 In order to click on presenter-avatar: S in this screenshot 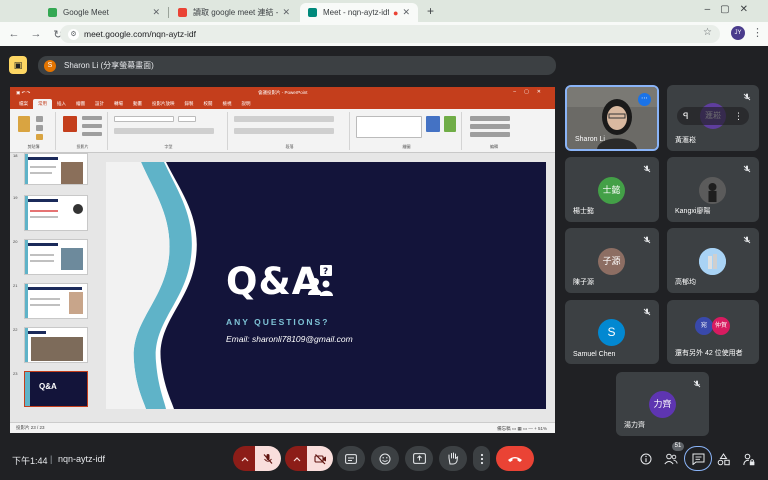, I will do `click(50, 65)`.